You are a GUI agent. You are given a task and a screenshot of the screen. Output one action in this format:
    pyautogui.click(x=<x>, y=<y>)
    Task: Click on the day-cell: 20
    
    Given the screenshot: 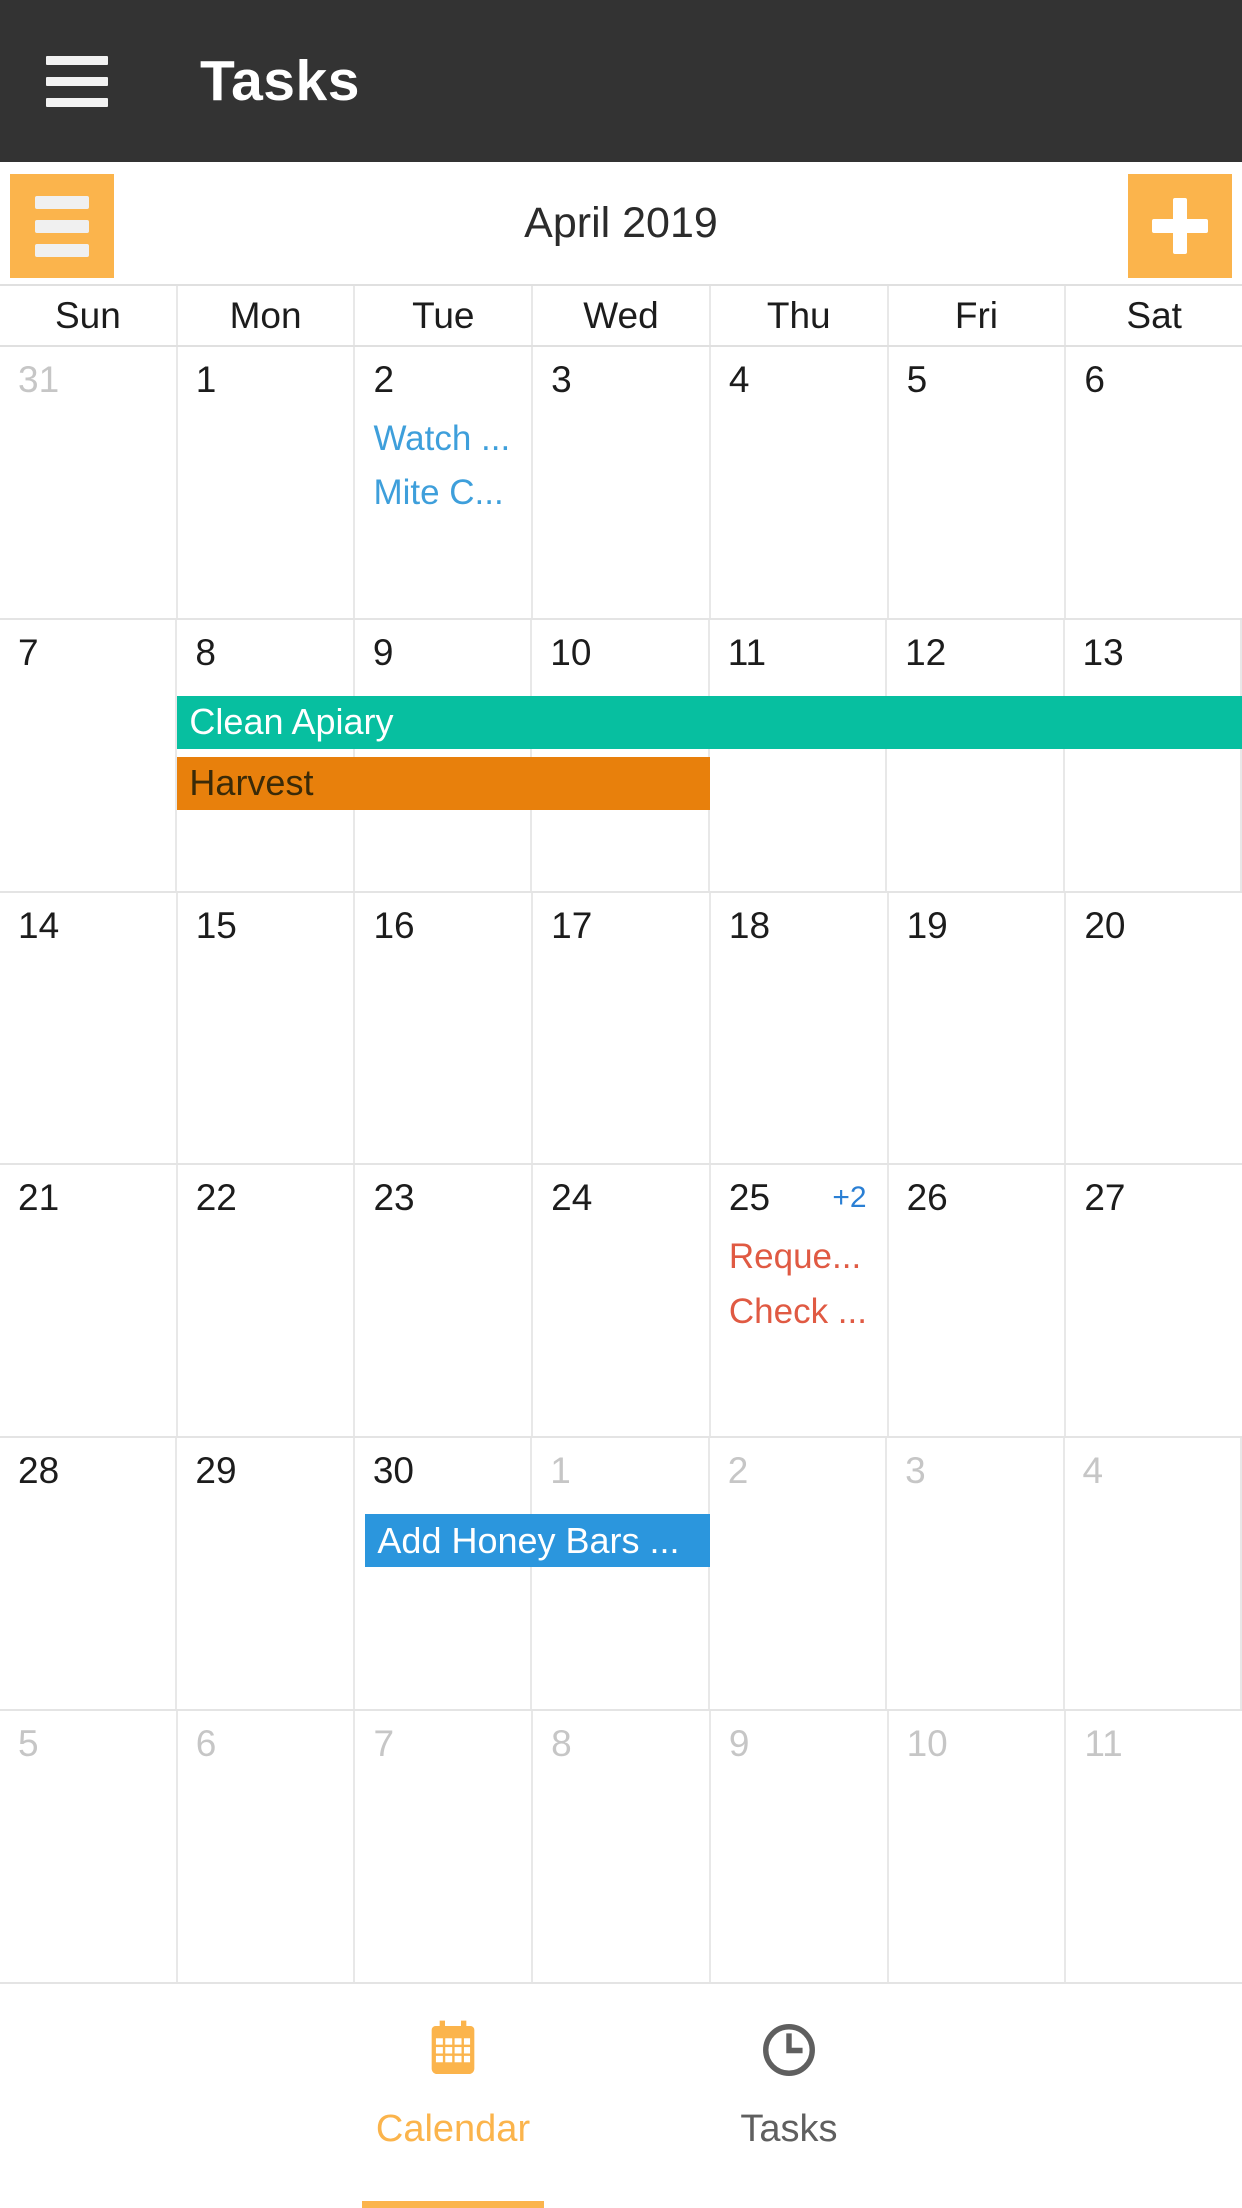 What is the action you would take?
    pyautogui.click(x=1154, y=1028)
    